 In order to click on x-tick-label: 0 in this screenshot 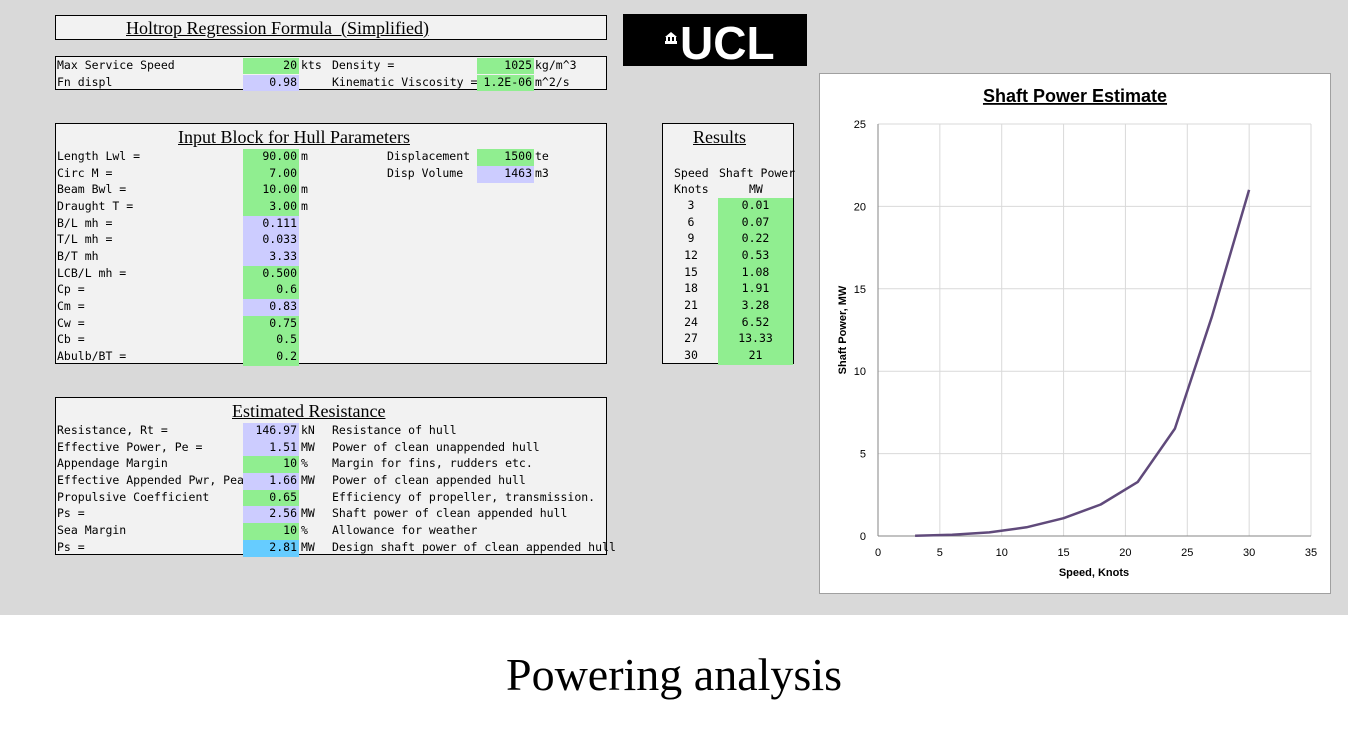, I will do `click(878, 553)`.